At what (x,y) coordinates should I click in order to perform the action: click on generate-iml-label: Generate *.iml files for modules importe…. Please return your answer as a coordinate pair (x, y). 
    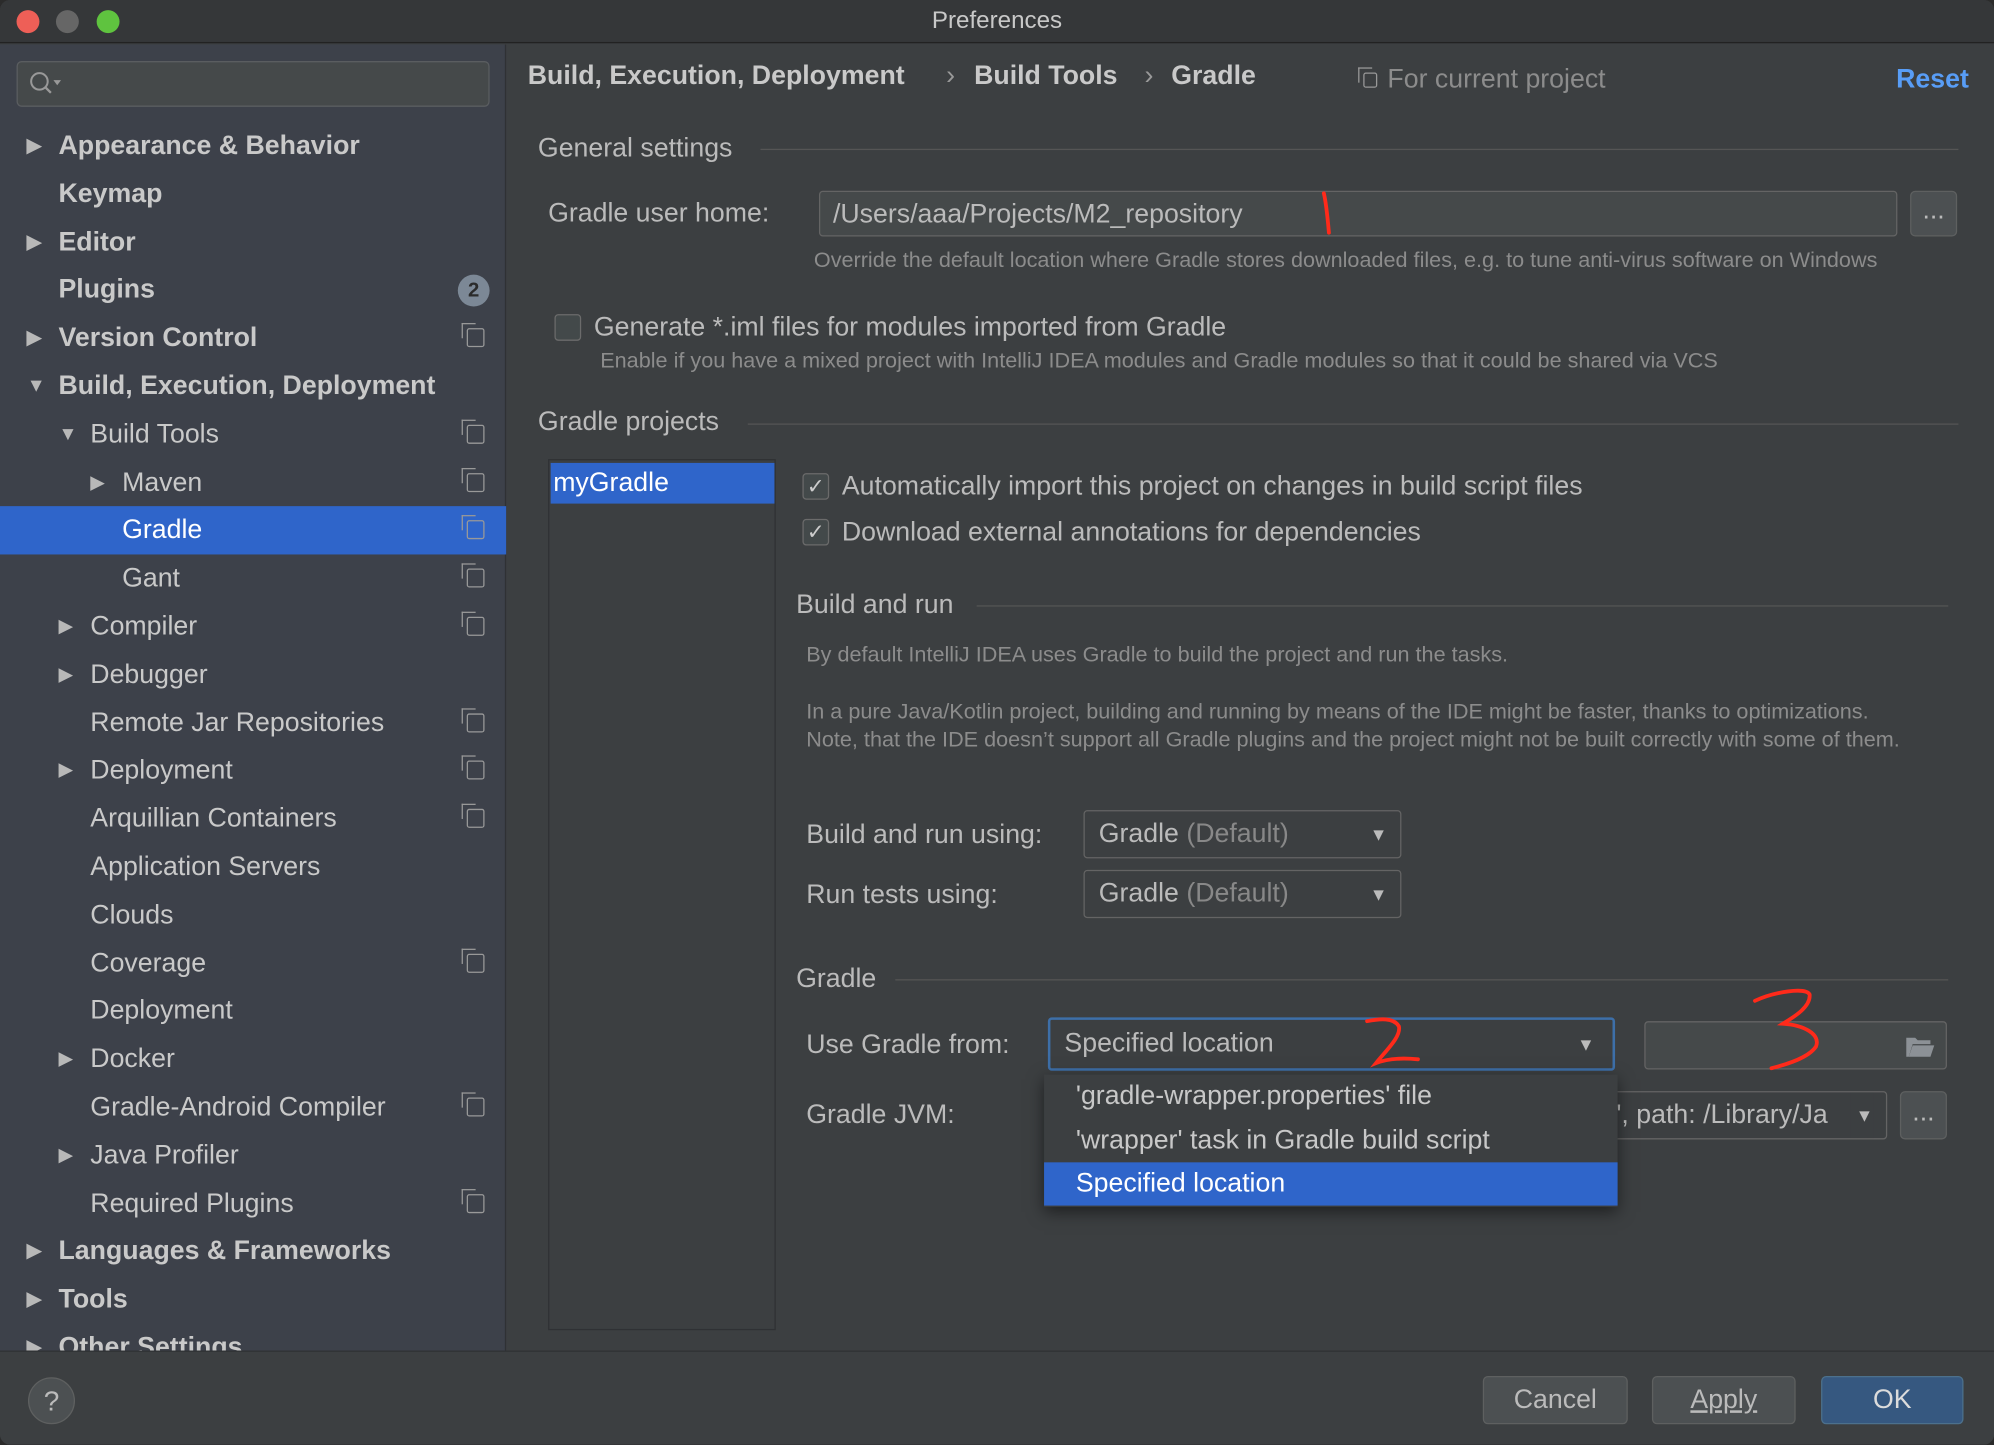
    Looking at the image, I should click on (910, 328).